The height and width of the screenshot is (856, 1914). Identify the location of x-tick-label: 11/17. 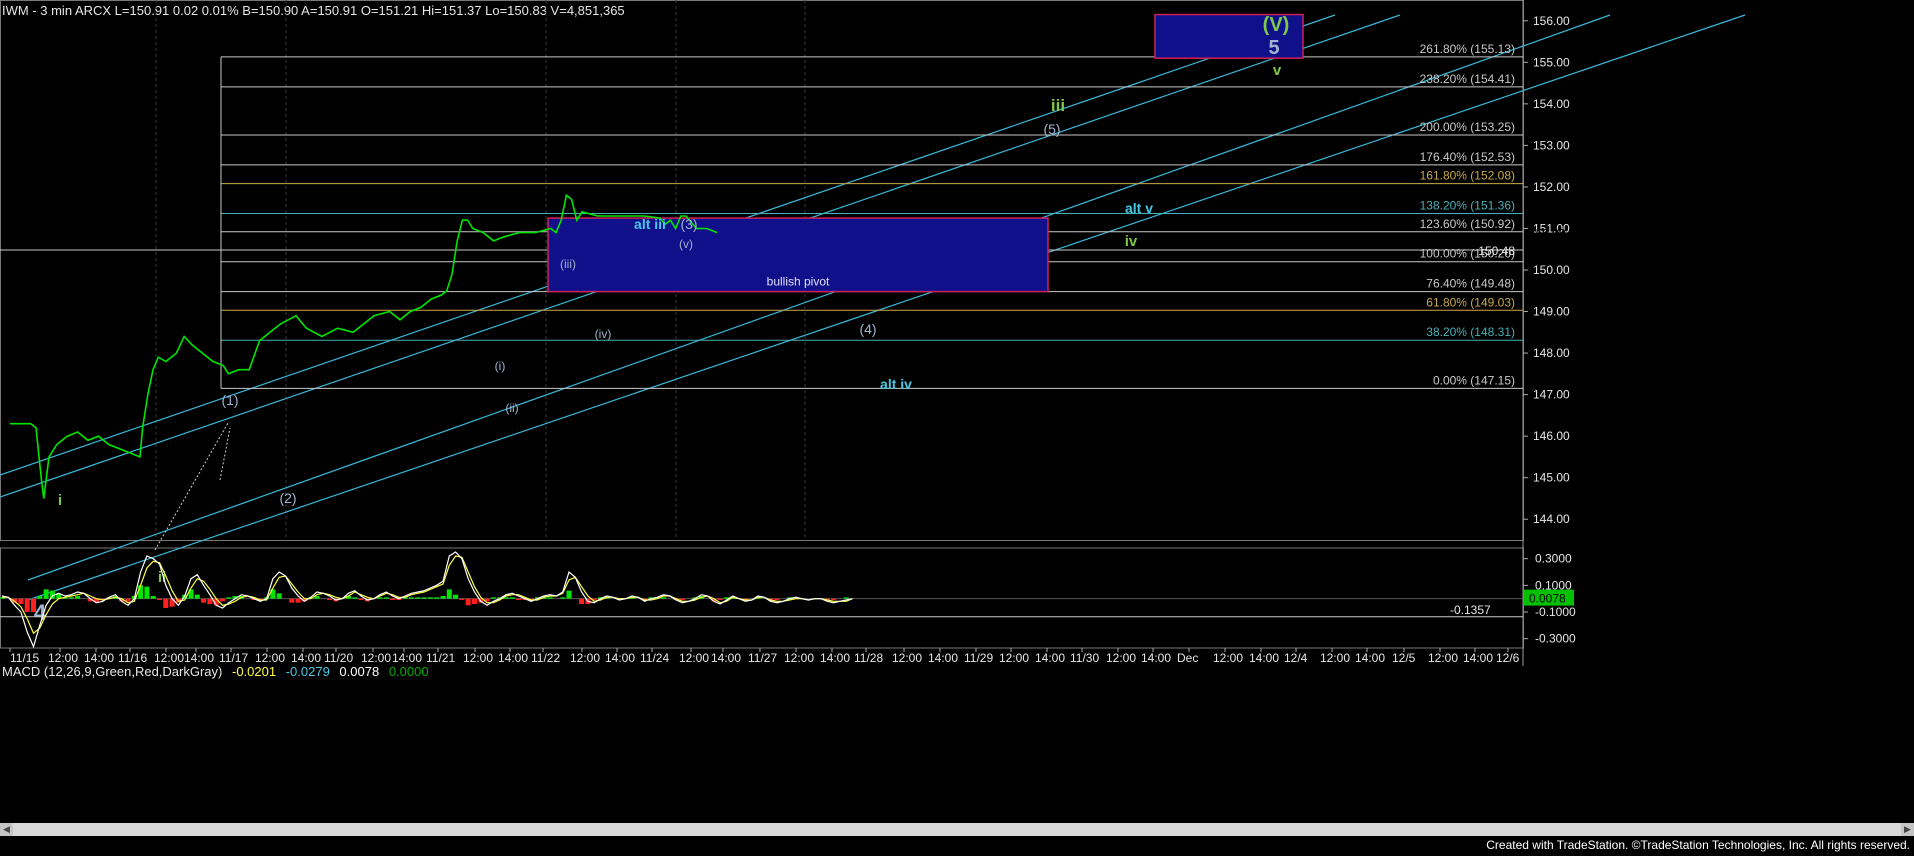
(233, 658).